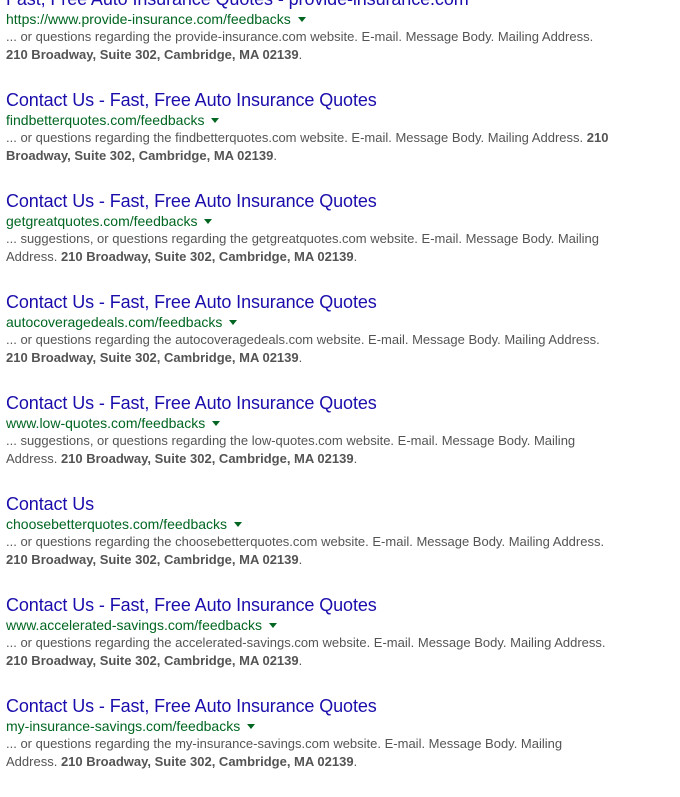 This screenshot has height=797, width=680. Describe the element at coordinates (101, 221) in the screenshot. I see `result-url: getgreatquotes.com/feedbacks` at that location.